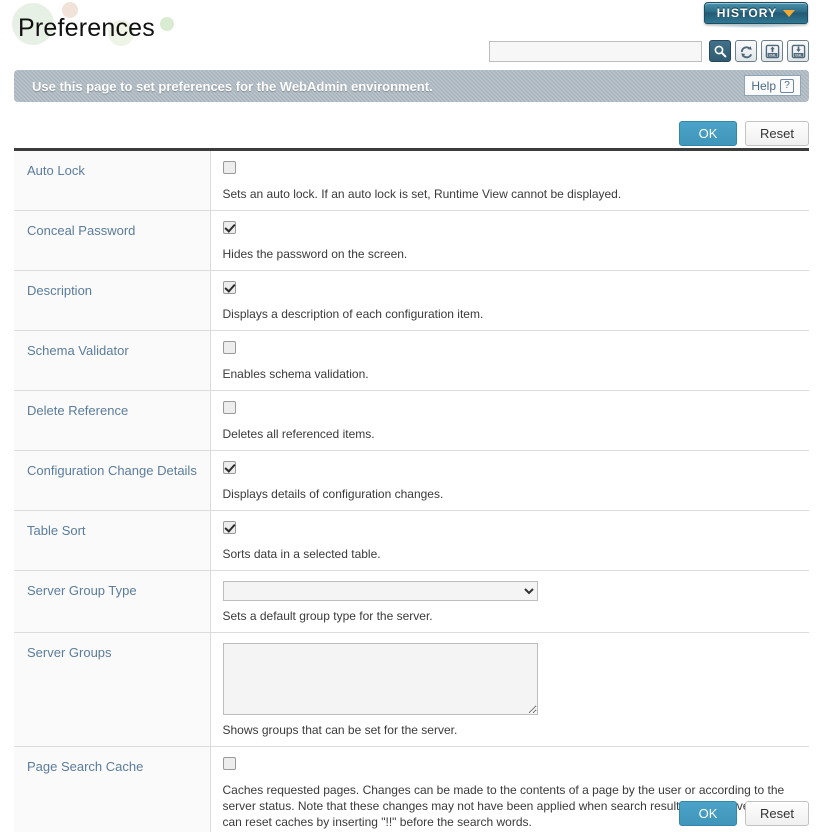 The width and height of the screenshot is (823, 832). I want to click on row-label: Table Sort, so click(56, 530).